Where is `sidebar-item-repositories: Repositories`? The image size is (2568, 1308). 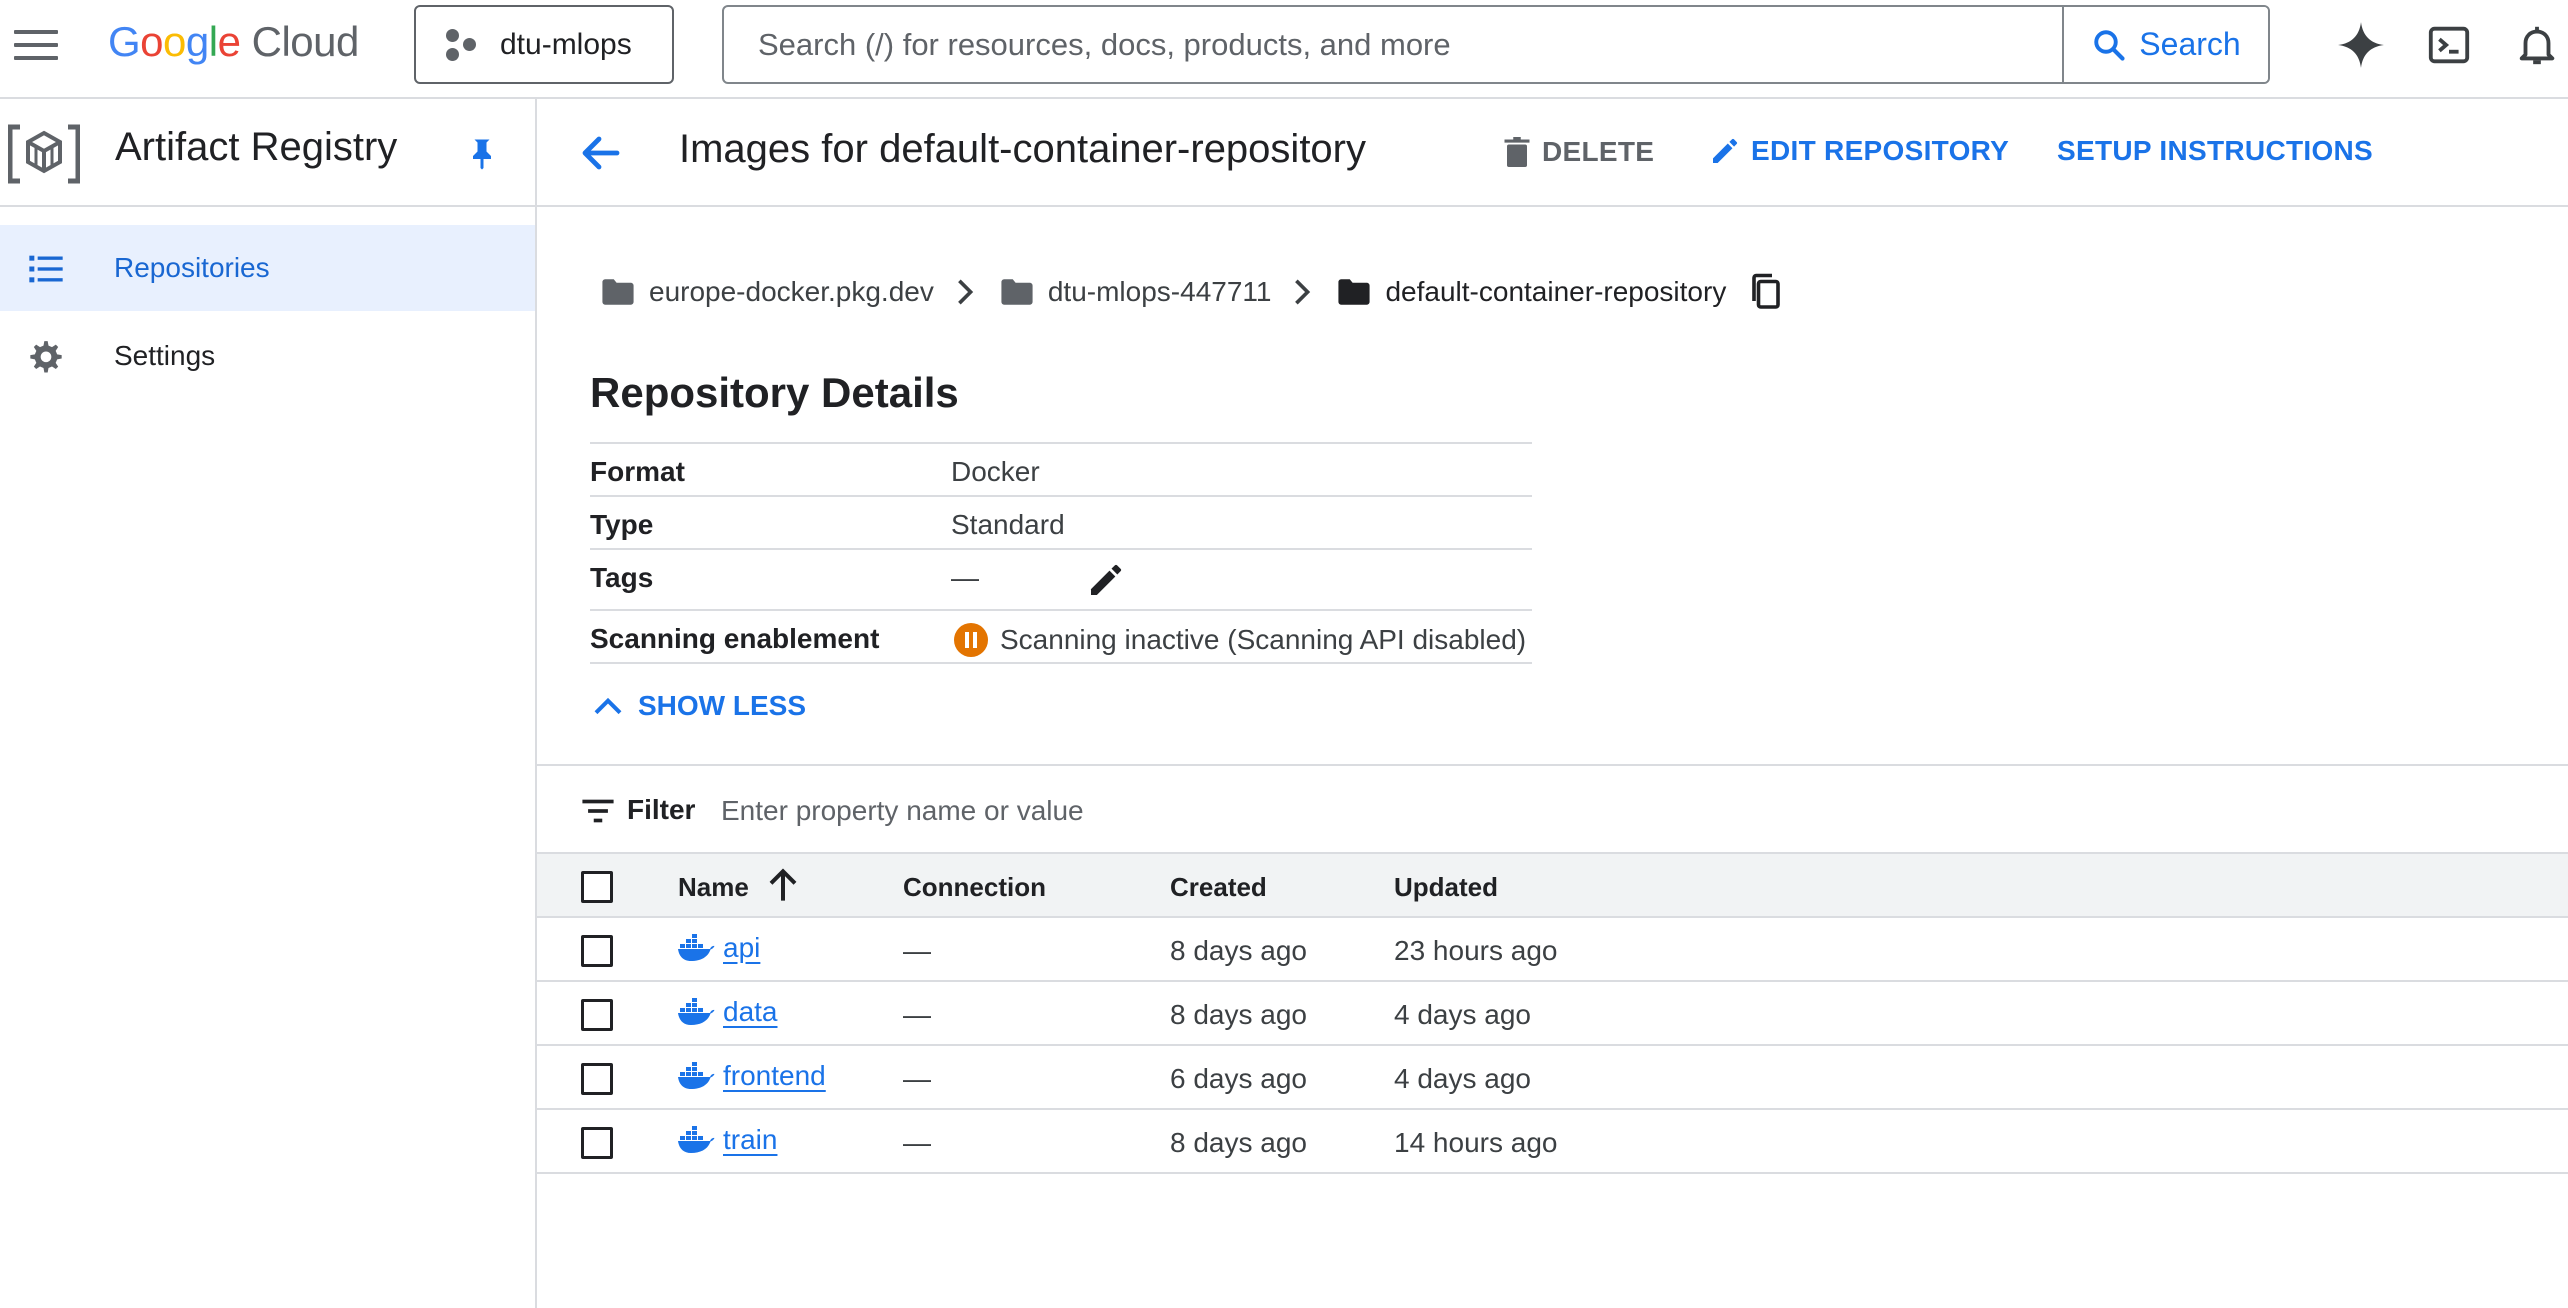 sidebar-item-repositories: Repositories is located at coordinates (267, 268).